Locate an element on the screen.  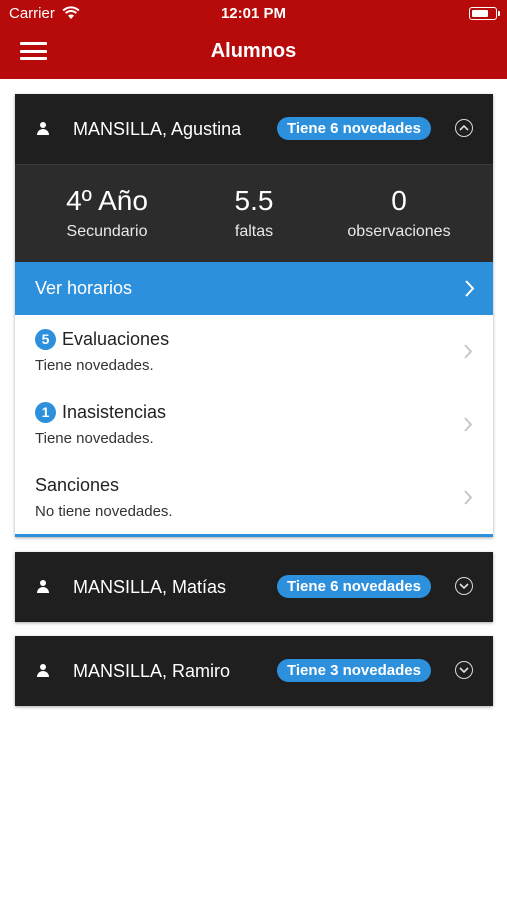
schedule-button: Ver horarios is located at coordinates (254, 288).